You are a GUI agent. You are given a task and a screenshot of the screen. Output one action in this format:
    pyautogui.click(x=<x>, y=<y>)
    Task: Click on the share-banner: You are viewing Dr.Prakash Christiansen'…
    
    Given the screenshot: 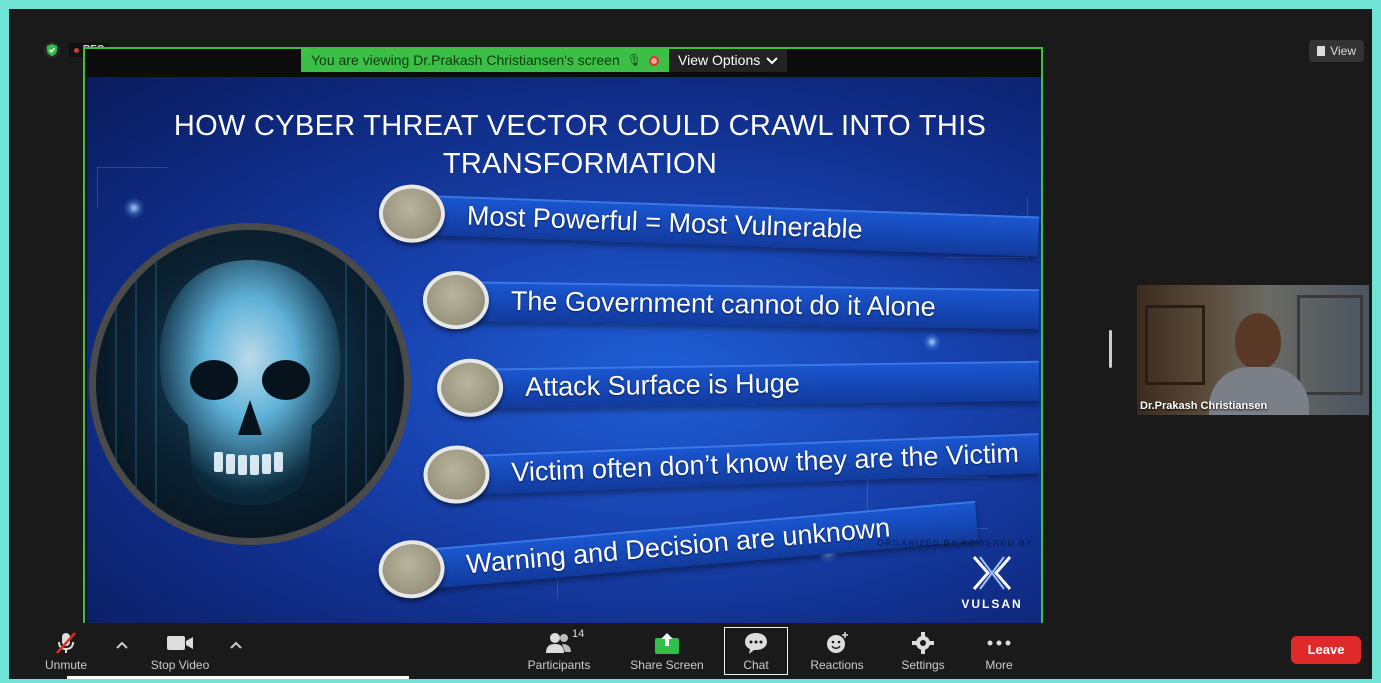 What is the action you would take?
    pyautogui.click(x=544, y=60)
    